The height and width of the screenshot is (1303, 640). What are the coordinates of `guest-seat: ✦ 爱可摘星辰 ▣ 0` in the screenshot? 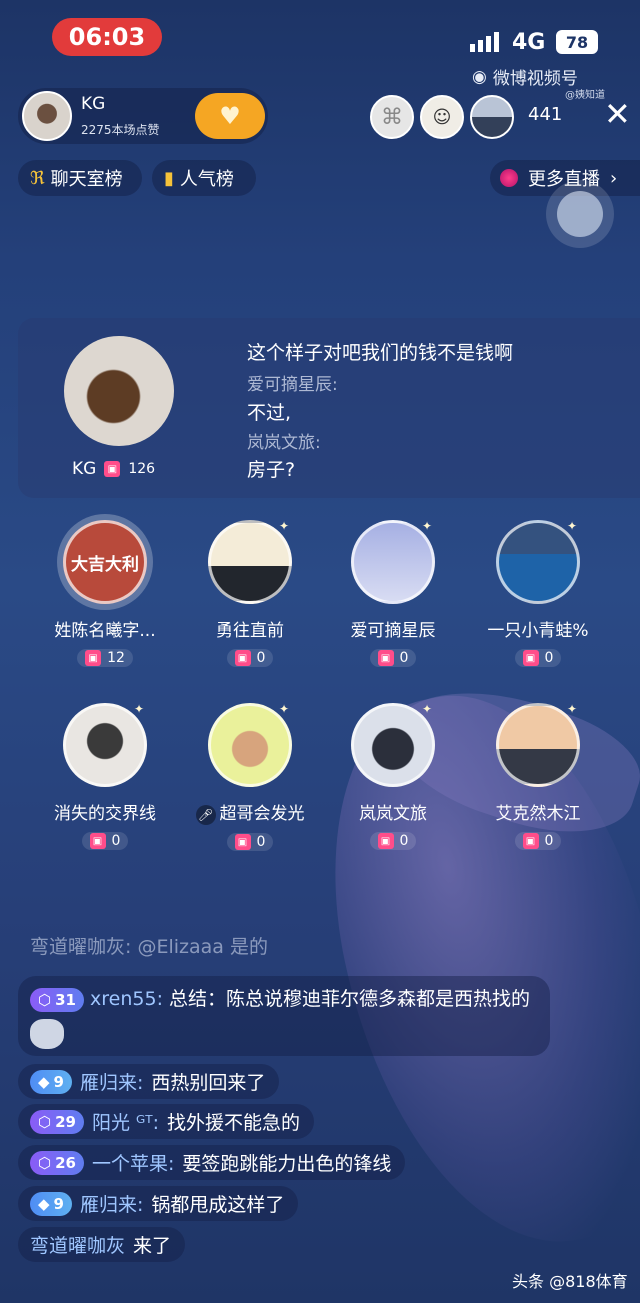 It's located at (393, 593).